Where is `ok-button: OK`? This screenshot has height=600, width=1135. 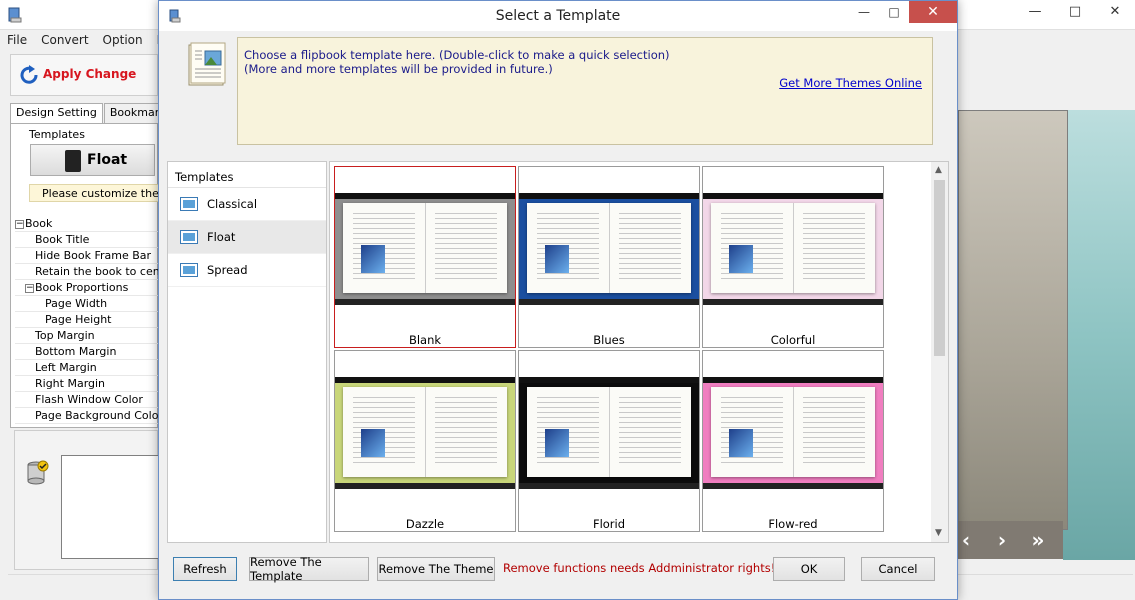 ok-button: OK is located at coordinates (809, 569).